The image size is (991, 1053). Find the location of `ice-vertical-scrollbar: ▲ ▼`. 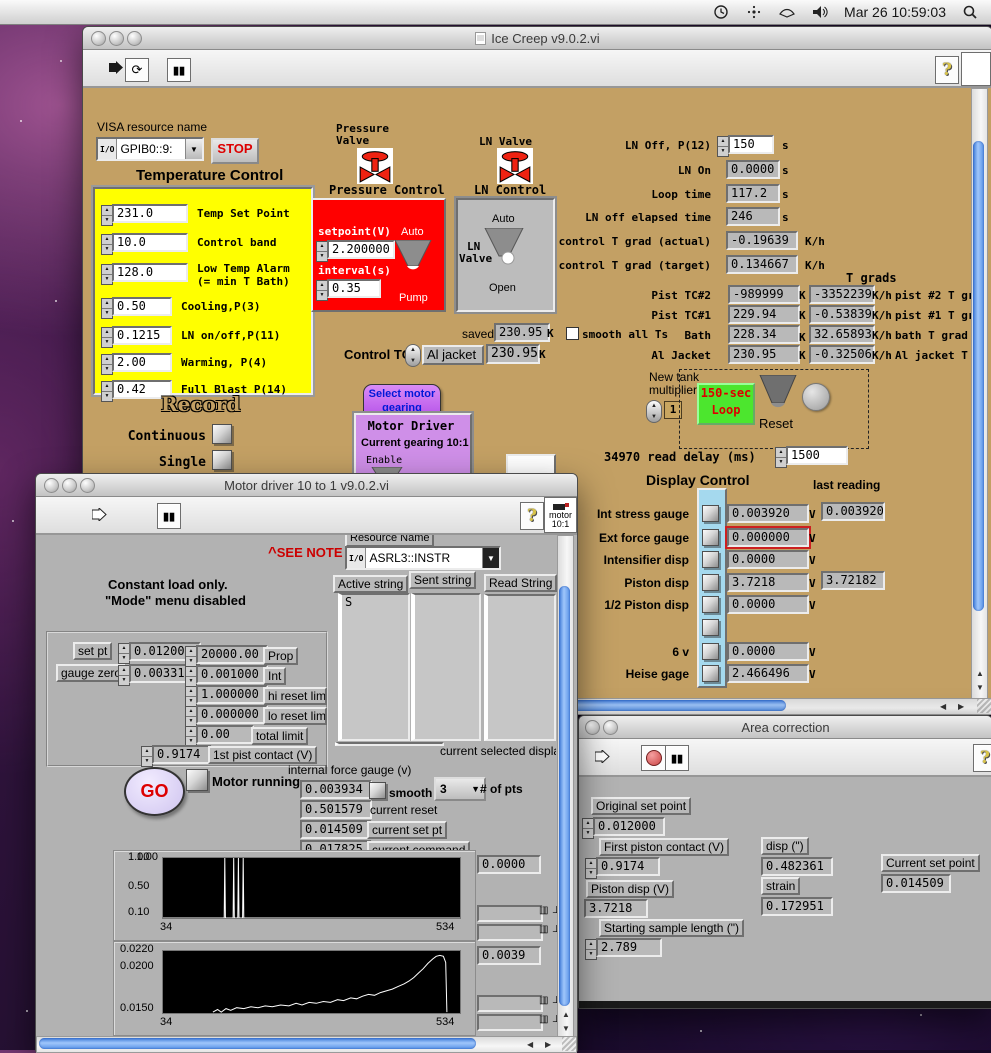

ice-vertical-scrollbar: ▲ ▼ is located at coordinates (979, 393).